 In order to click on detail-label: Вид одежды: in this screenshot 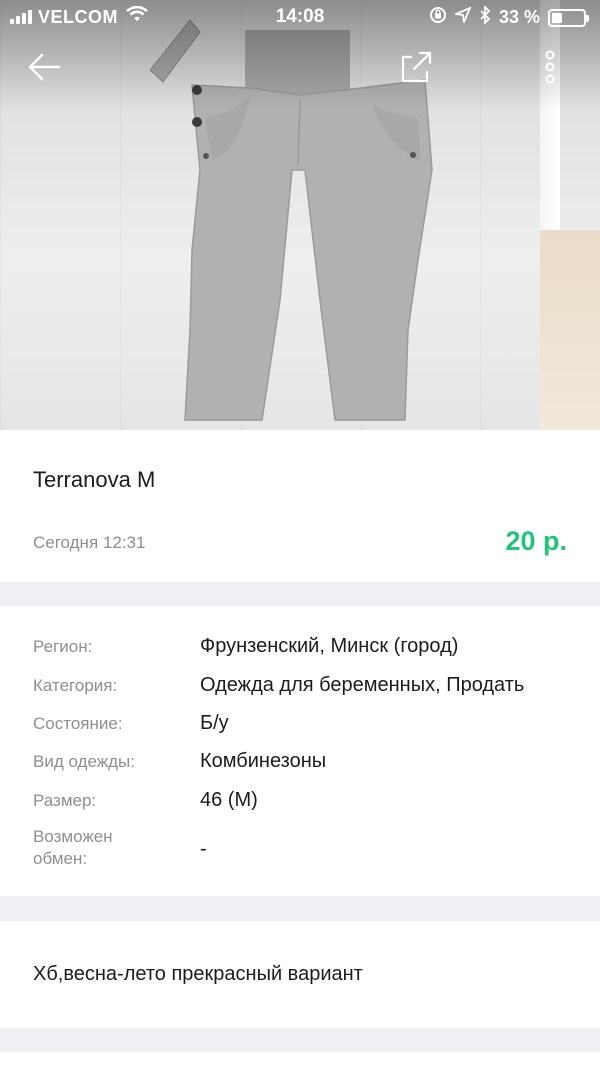, I will do `click(84, 761)`.